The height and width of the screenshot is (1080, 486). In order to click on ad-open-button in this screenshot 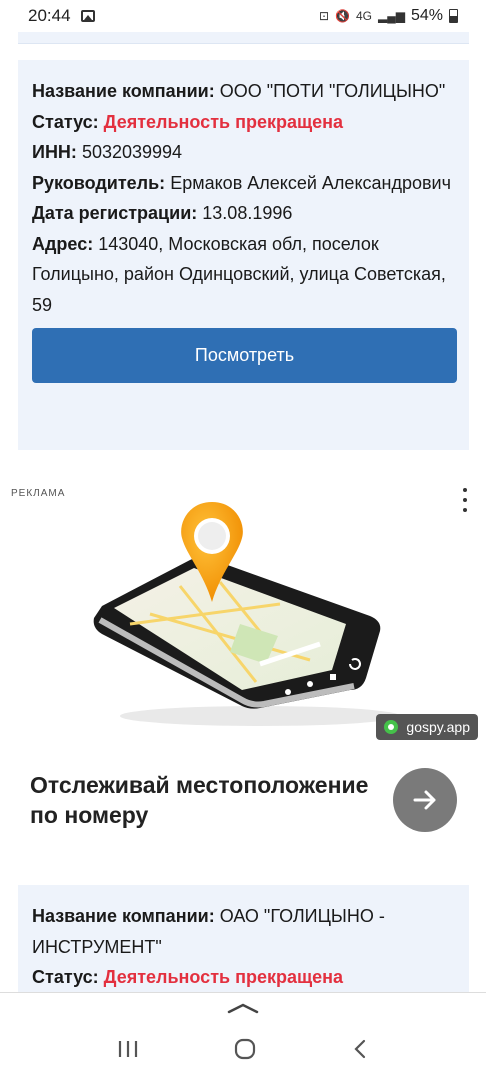, I will do `click(425, 800)`.